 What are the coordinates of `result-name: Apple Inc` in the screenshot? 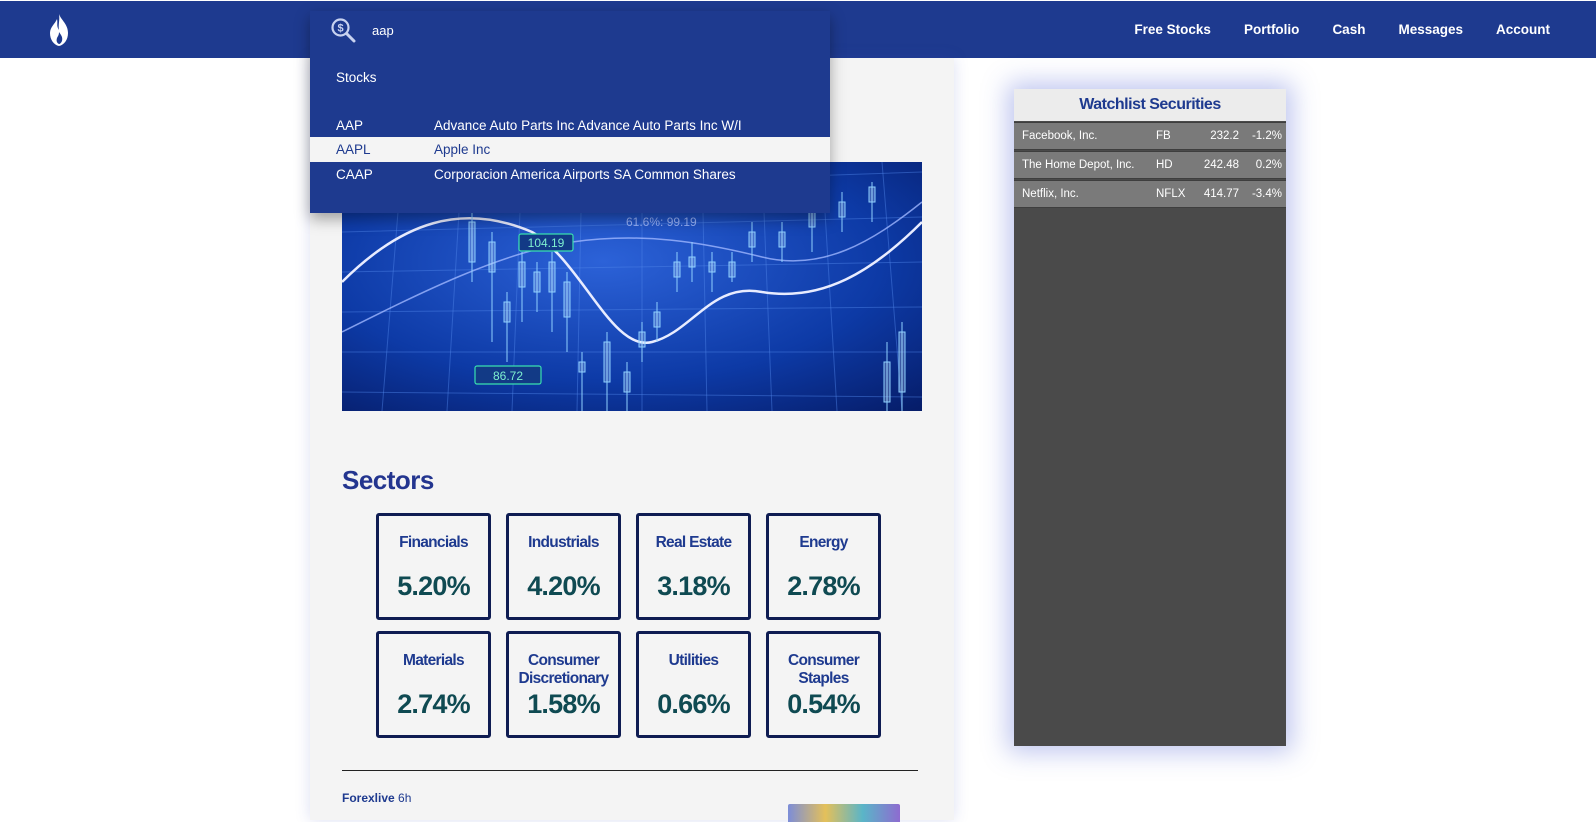 It's located at (462, 149).